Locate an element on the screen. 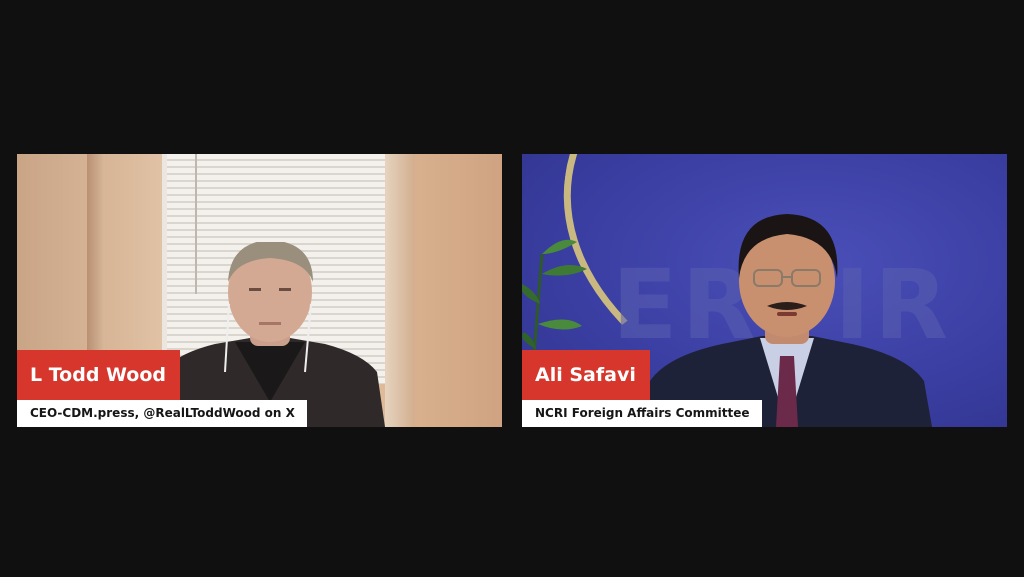 The height and width of the screenshot is (577, 1024). participant-name-tag: Ali Safavi is located at coordinates (586, 375).